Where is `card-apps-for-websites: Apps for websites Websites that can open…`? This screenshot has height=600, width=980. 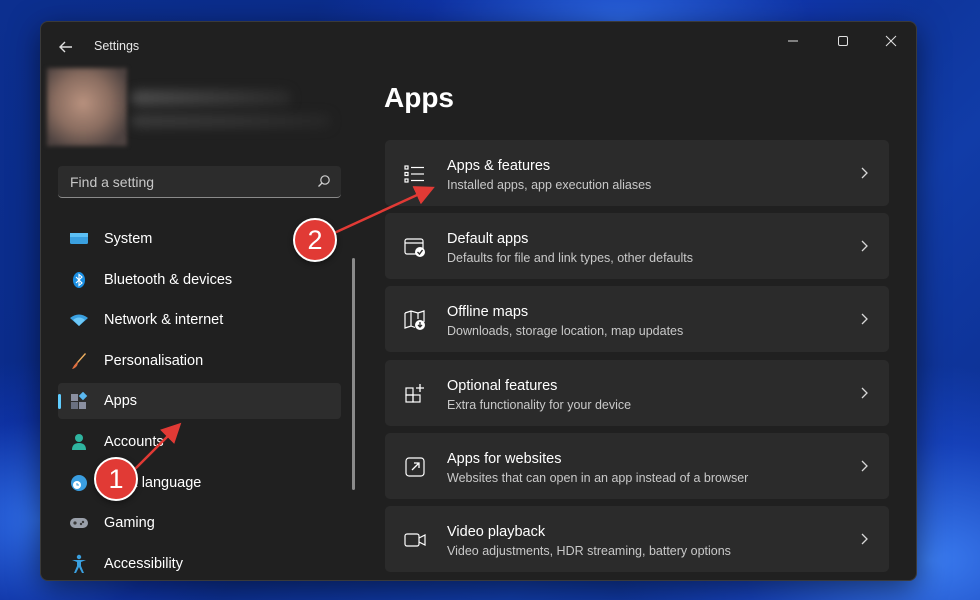
card-apps-for-websites: Apps for websites Websites that can open… is located at coordinates (637, 465).